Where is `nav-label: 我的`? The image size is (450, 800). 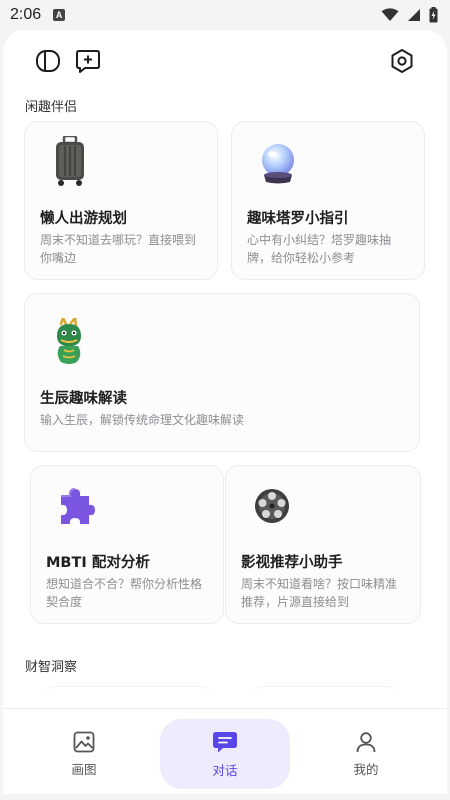
nav-label: 我的 is located at coordinates (366, 769).